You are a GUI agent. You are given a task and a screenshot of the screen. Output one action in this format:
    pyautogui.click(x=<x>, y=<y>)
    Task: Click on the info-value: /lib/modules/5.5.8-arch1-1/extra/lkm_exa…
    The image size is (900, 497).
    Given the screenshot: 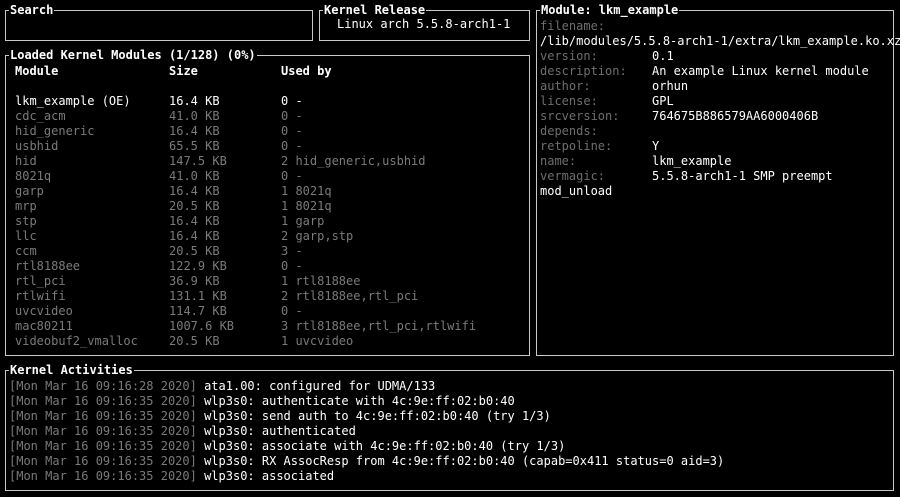 What is the action you would take?
    pyautogui.click(x=720, y=41)
    